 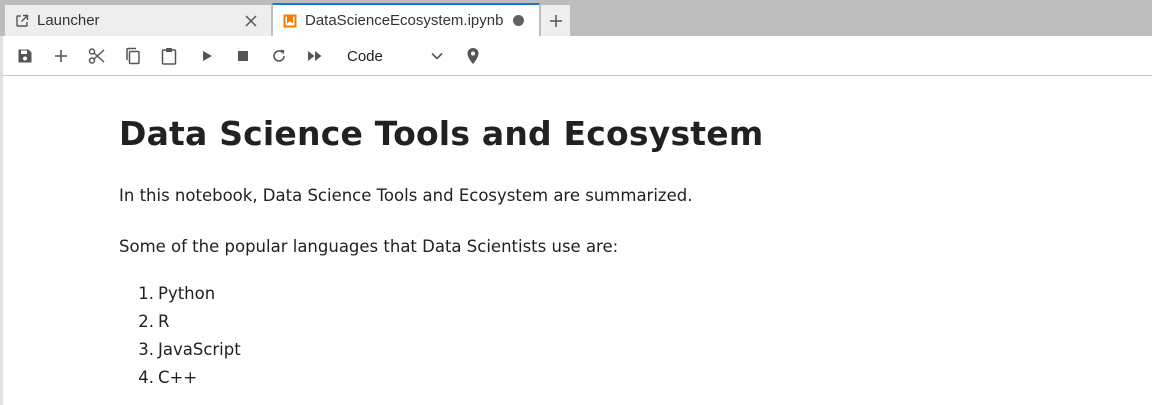 I want to click on paste-button, so click(x=169, y=56).